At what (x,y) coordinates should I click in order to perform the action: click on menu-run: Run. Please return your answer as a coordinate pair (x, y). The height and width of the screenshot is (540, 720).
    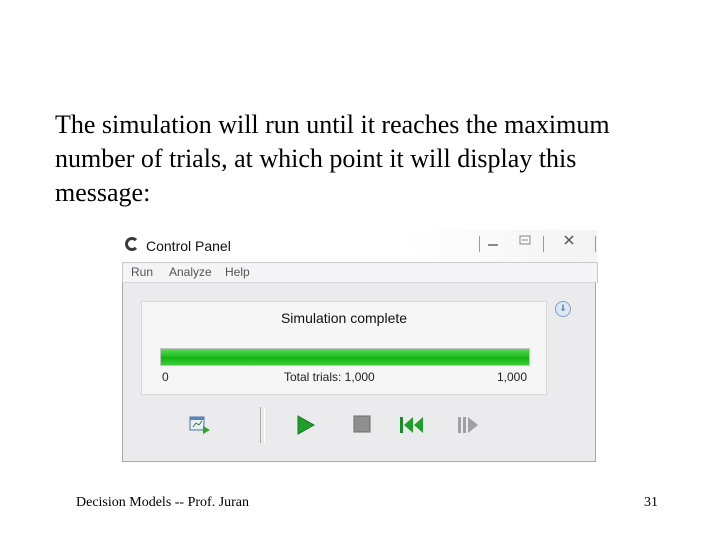
    Looking at the image, I should click on (142, 272).